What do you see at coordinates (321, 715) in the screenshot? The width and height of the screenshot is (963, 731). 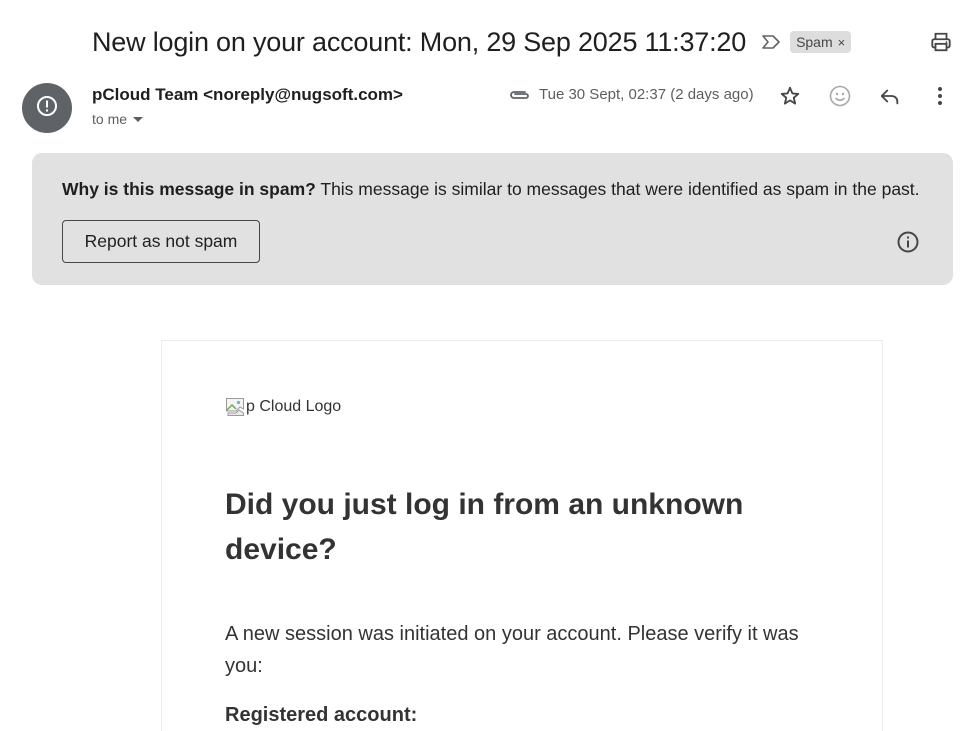 I see `registered-account-label: Registered account:` at bounding box center [321, 715].